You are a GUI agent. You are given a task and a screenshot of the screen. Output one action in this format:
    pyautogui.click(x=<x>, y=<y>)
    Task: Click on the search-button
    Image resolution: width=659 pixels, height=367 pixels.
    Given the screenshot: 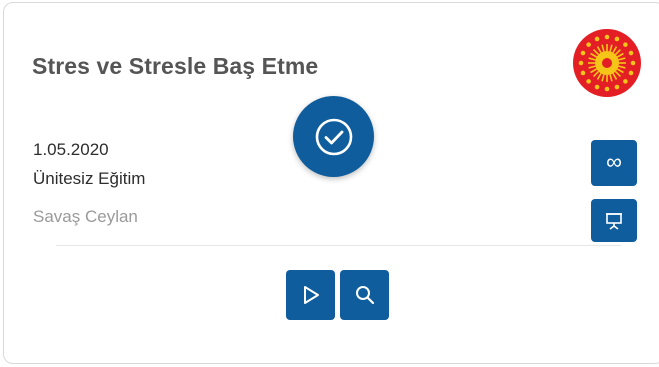 What is the action you would take?
    pyautogui.click(x=364, y=295)
    